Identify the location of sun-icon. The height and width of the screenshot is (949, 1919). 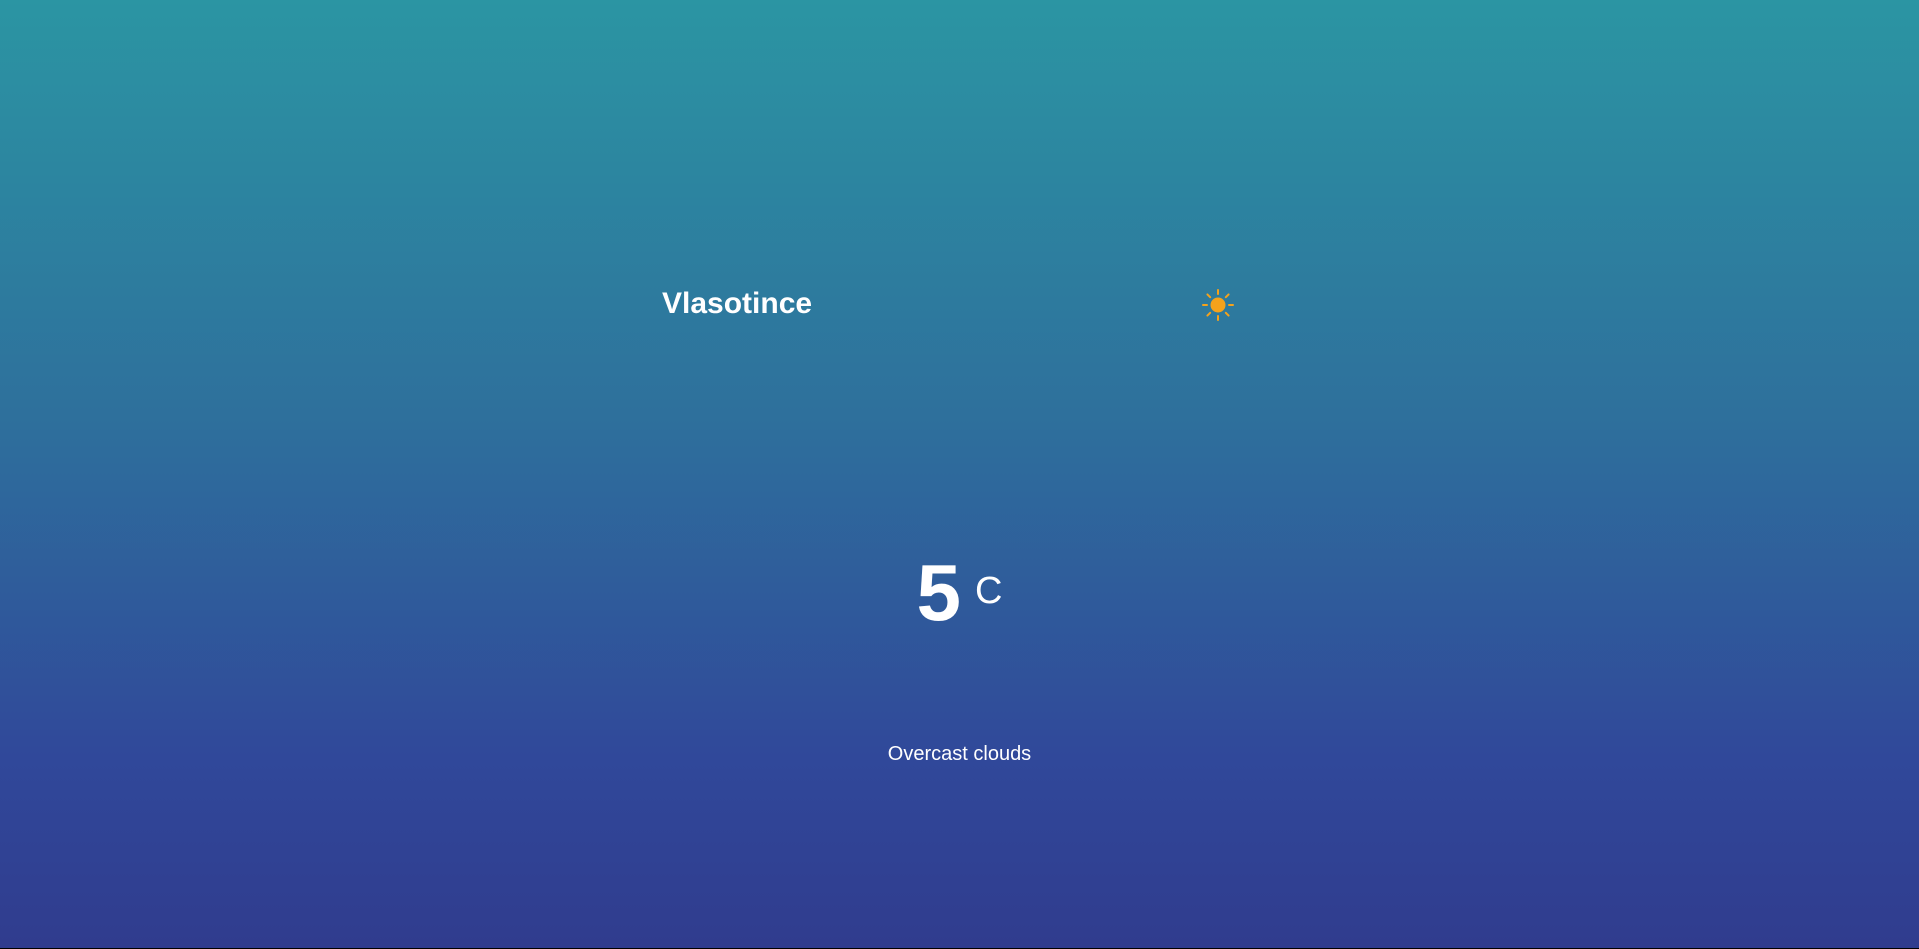
(1218, 305).